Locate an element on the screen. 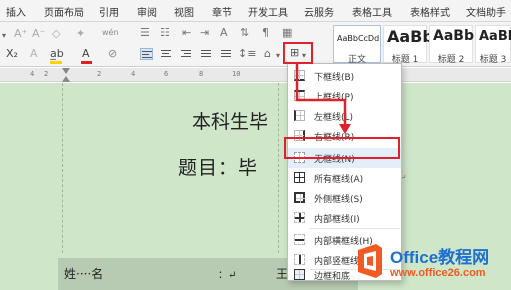 The width and height of the screenshot is (511, 290). line-spacing-icon: ↕≡ is located at coordinates (247, 54).